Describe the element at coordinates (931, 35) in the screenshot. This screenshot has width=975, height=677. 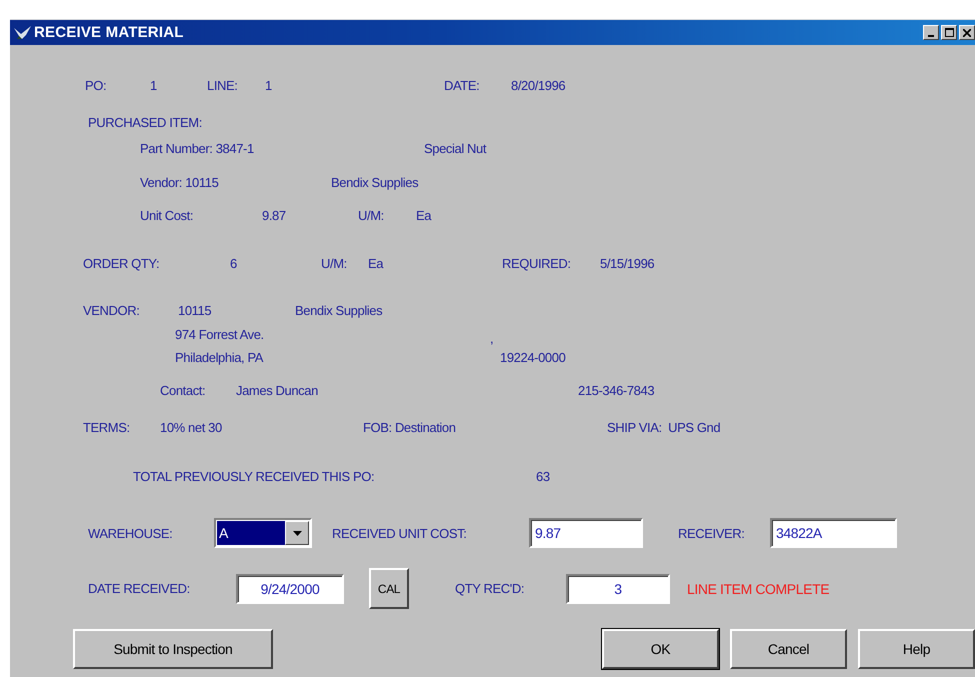
I see `minimize-icon` at that location.